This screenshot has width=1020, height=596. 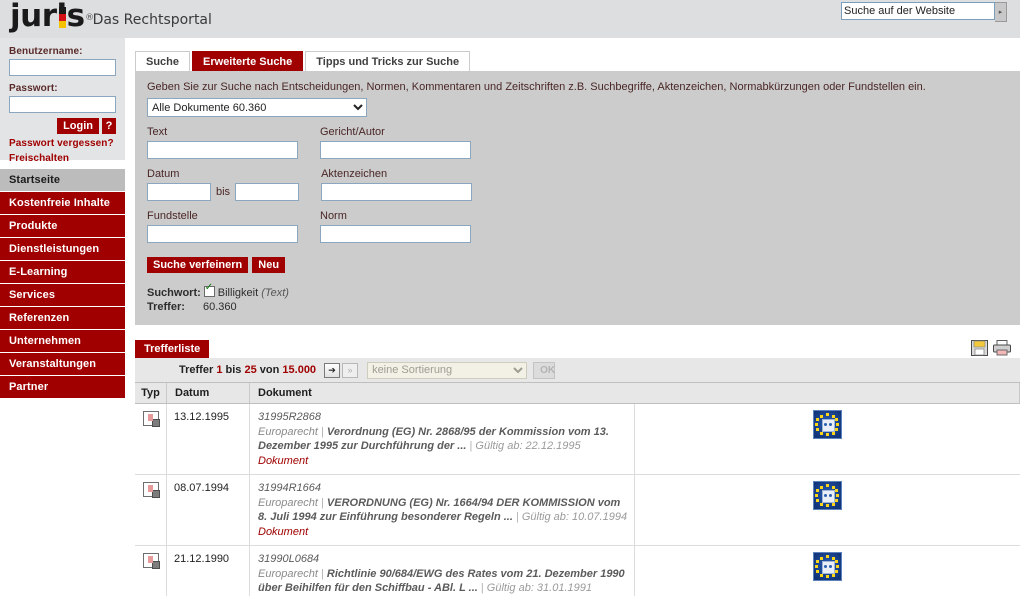 What do you see at coordinates (267, 192) in the screenshot?
I see `datum-to-input` at bounding box center [267, 192].